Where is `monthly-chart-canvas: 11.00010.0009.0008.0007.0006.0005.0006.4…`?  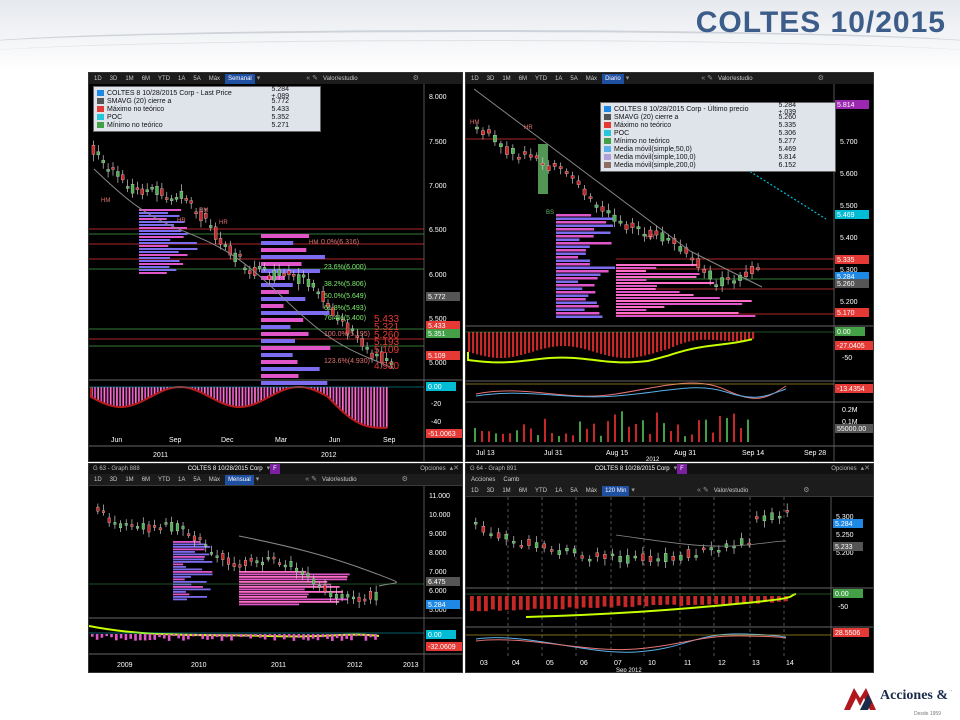
monthly-chart-canvas: 11.00010.0009.0008.0007.0006.0005.0006.4… is located at coordinates (275, 579).